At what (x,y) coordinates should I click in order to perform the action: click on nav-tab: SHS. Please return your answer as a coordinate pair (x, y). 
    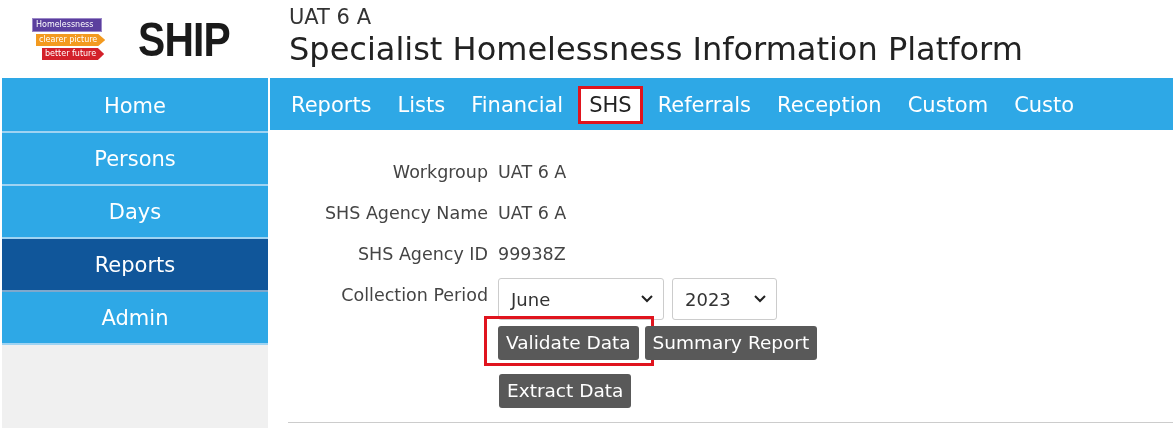
    Looking at the image, I should click on (610, 105).